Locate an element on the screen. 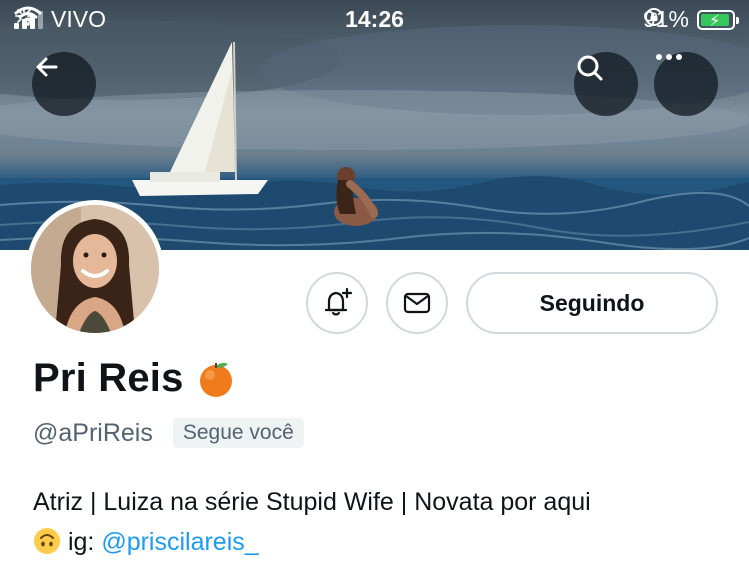  handle-row: @aPriReis Segue você is located at coordinates (168, 433).